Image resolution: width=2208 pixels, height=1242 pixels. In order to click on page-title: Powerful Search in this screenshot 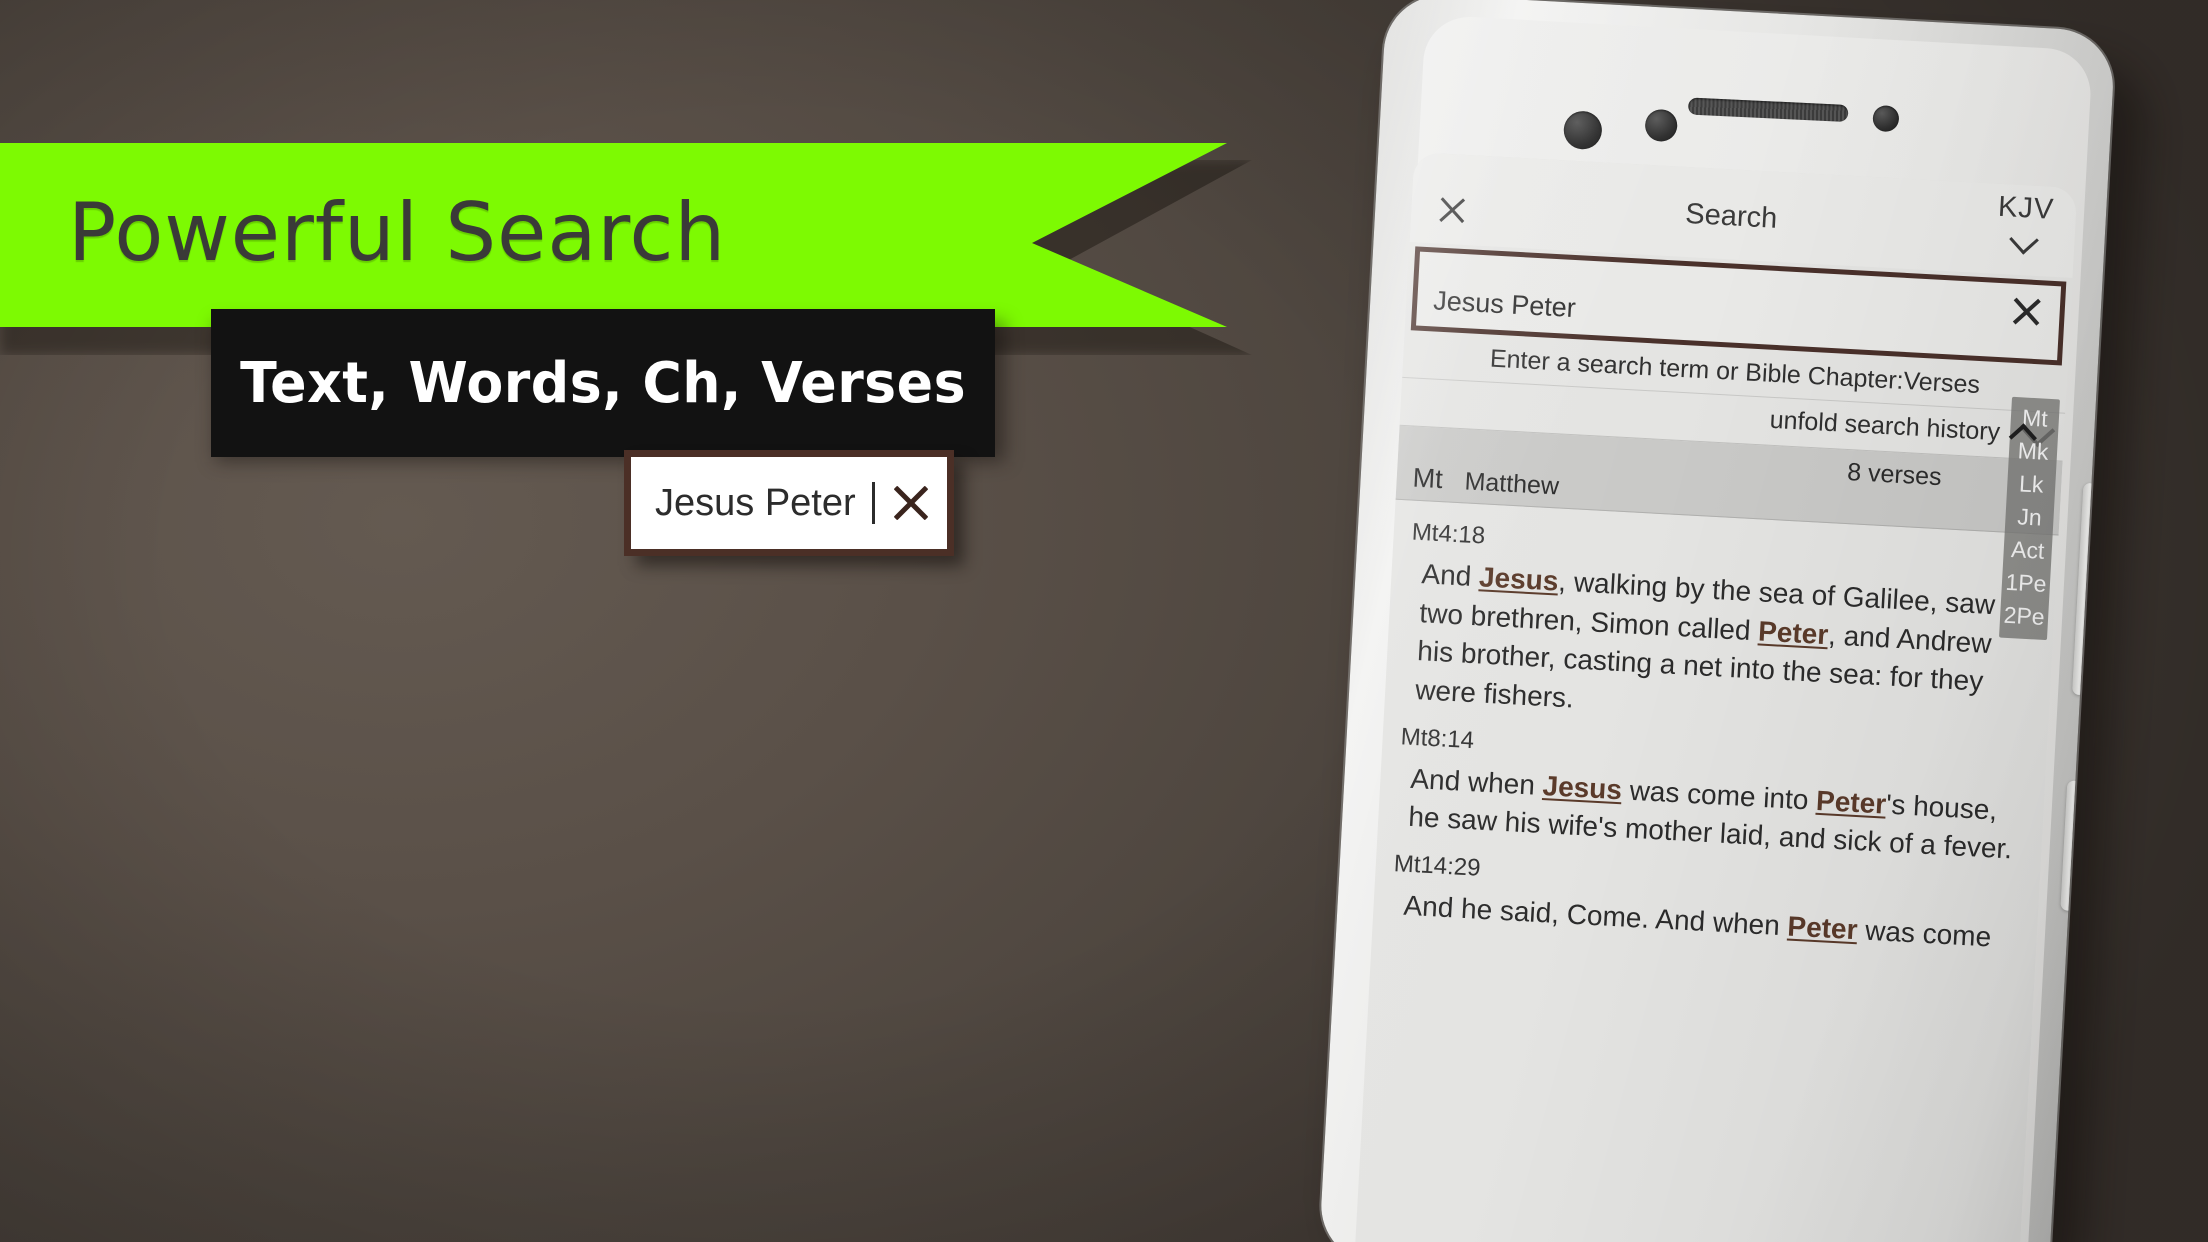, I will do `click(397, 232)`.